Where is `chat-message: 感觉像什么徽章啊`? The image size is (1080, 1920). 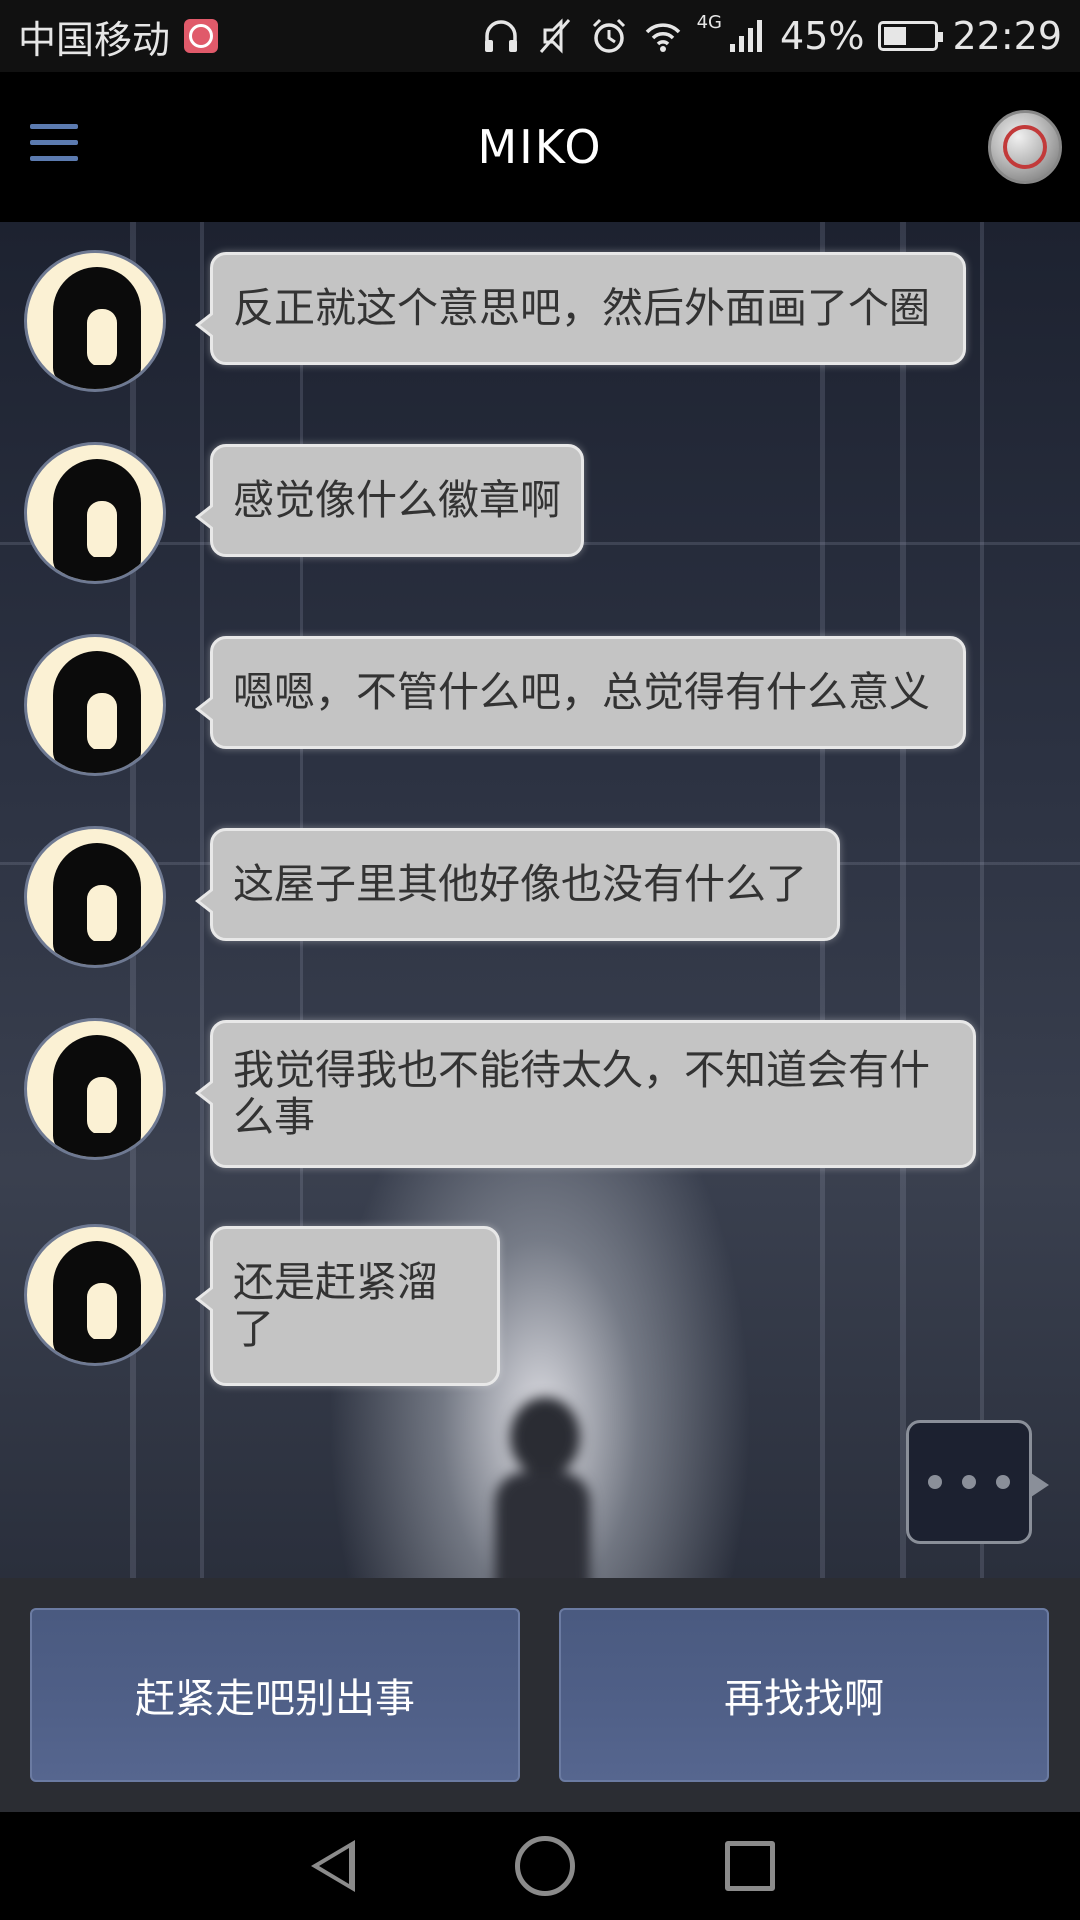
chat-message: 感觉像什么徽章啊 is located at coordinates (304, 513).